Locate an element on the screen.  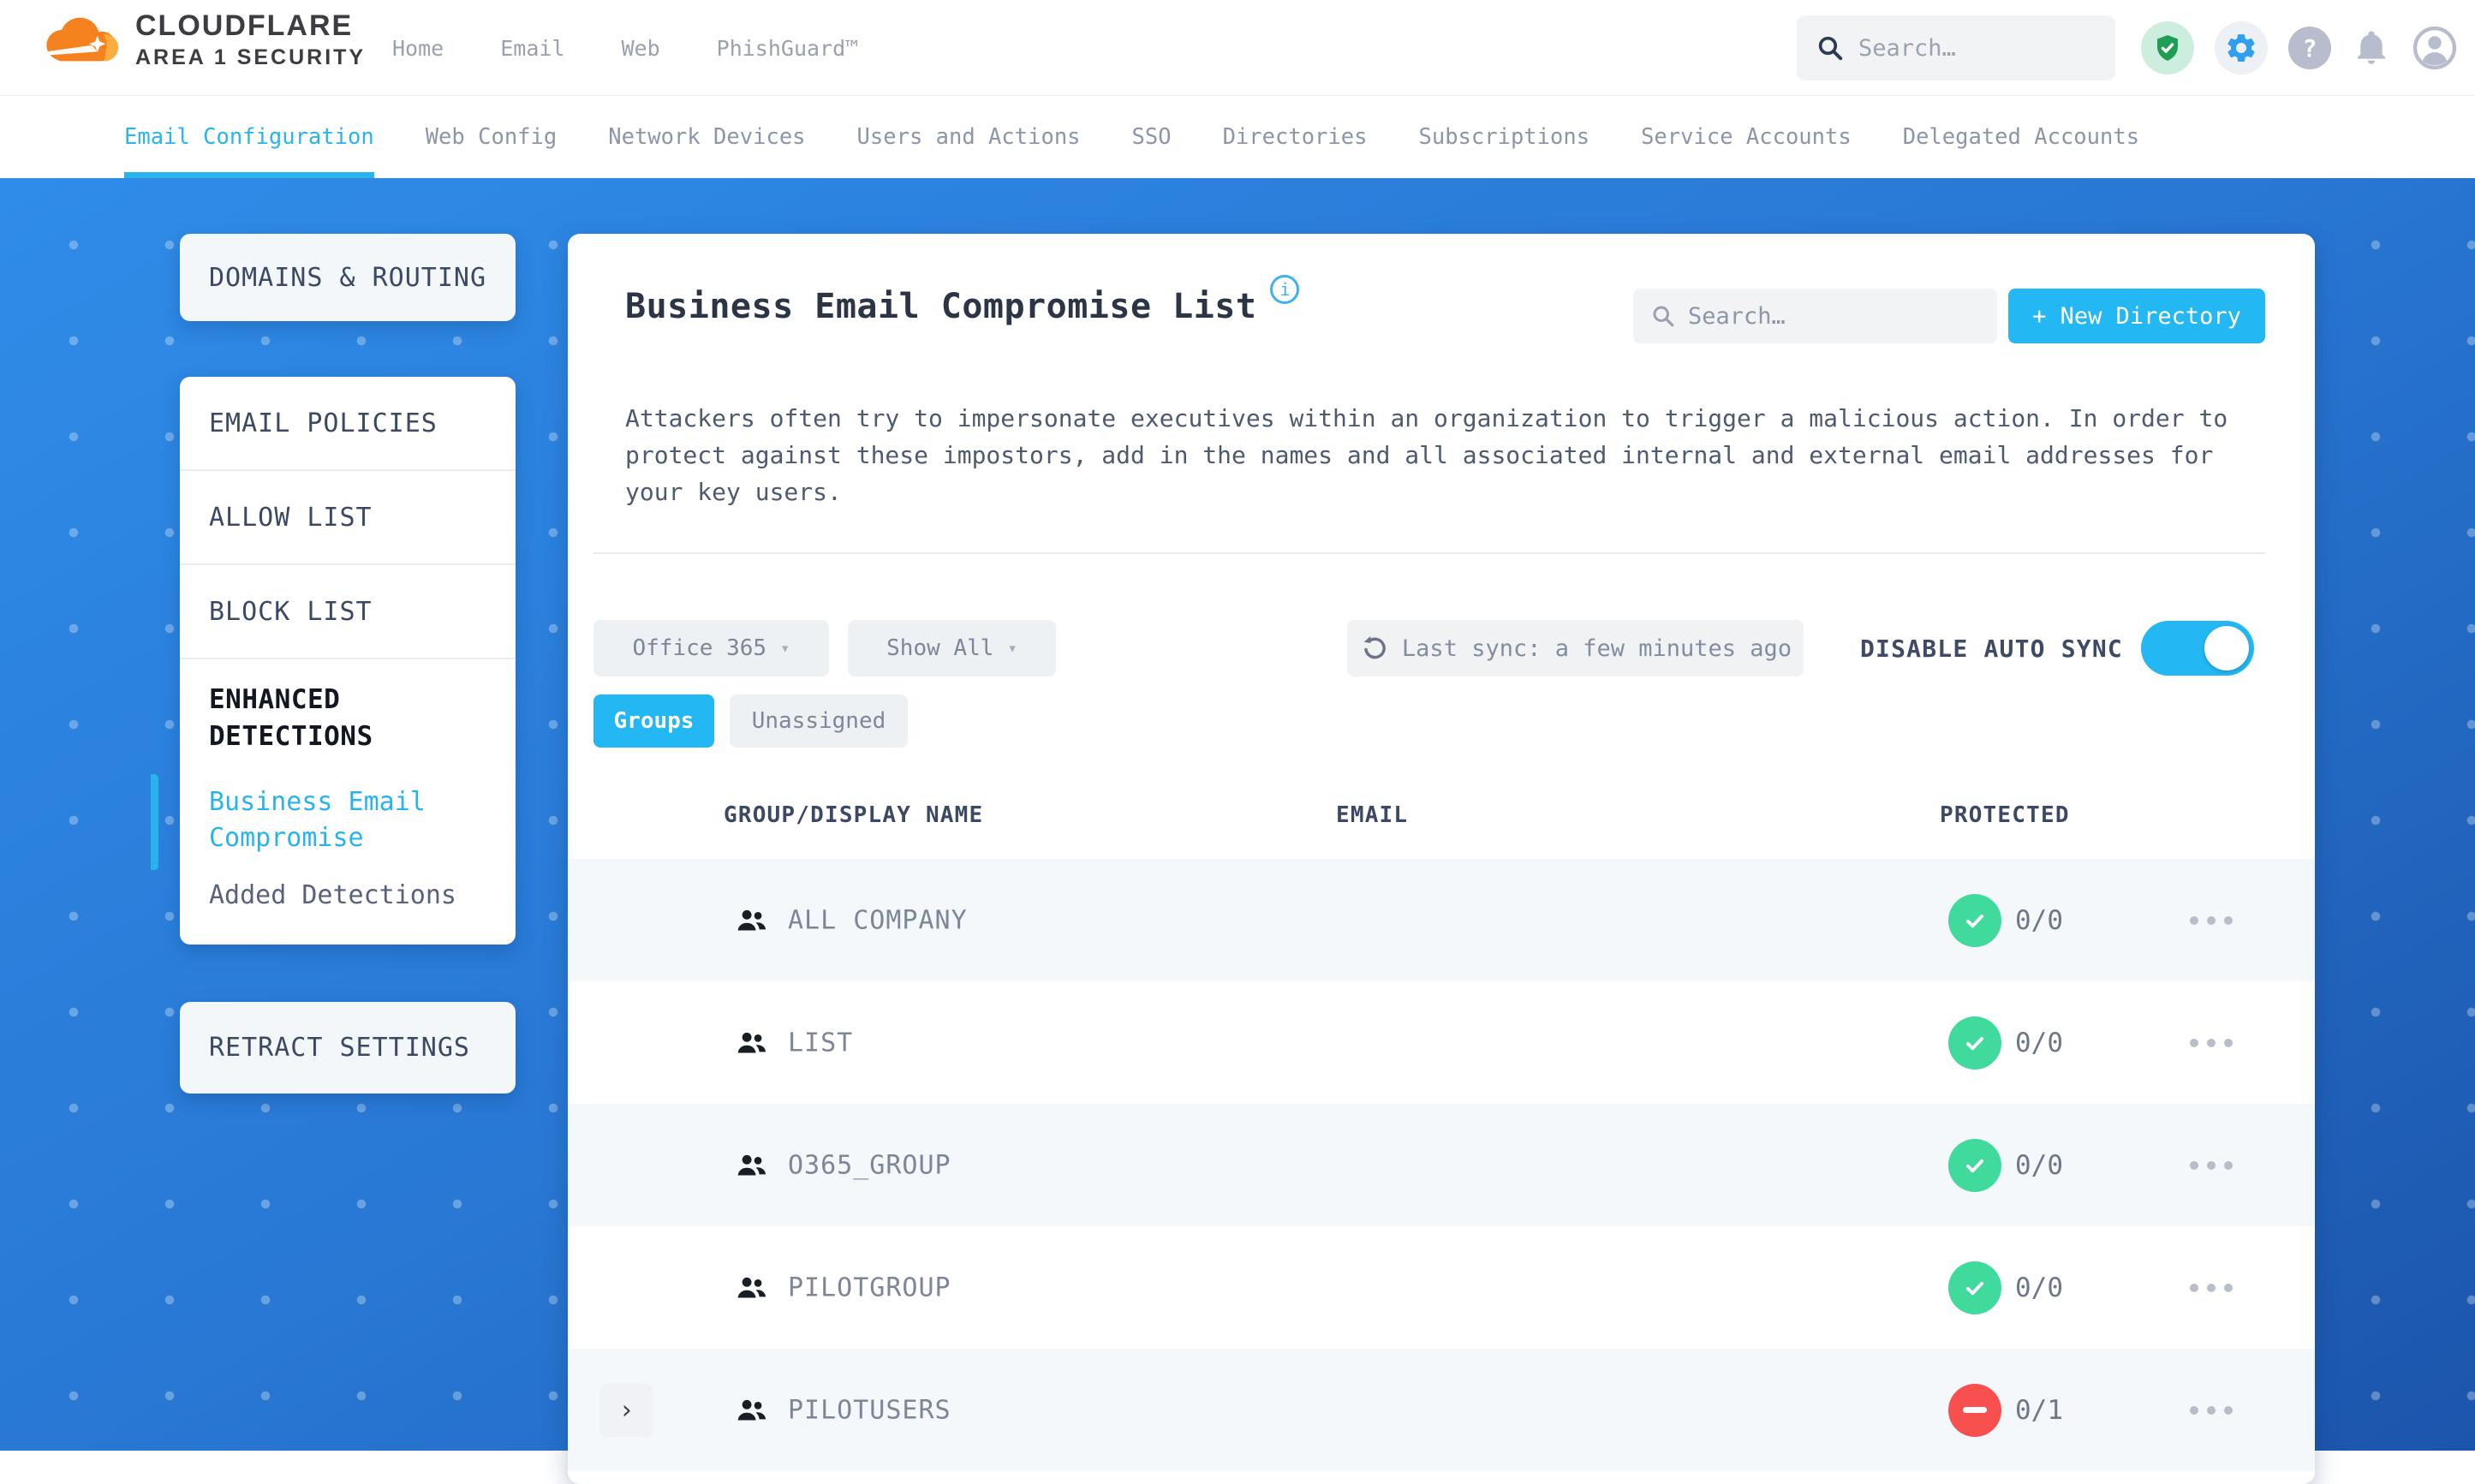
tab-sso: SSO is located at coordinates (1152, 137).